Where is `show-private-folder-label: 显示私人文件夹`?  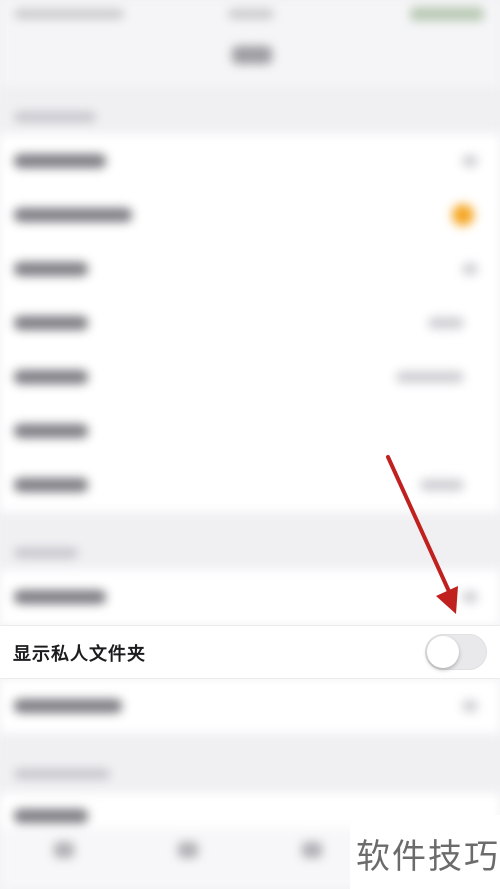
show-private-folder-label: 显示私人文件夹 is located at coordinates (79, 654).